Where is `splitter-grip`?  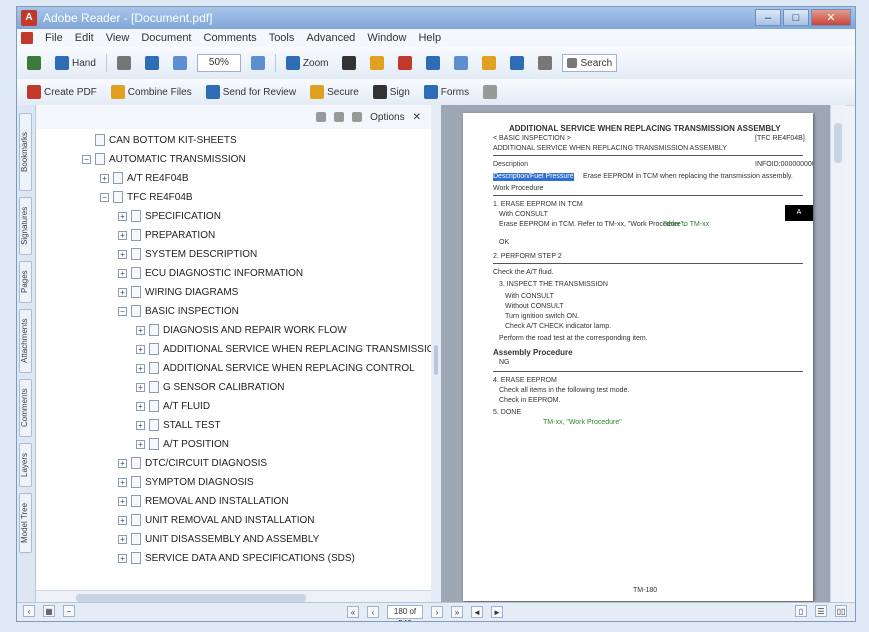
splitter-grip is located at coordinates (436, 360).